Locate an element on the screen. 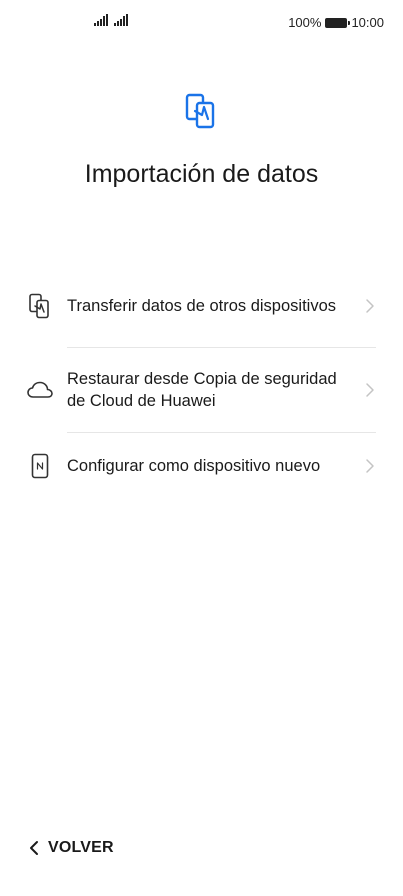  option-transfer-from-other-devices: Transferir datos de otros dispositivos is located at coordinates (201, 306).